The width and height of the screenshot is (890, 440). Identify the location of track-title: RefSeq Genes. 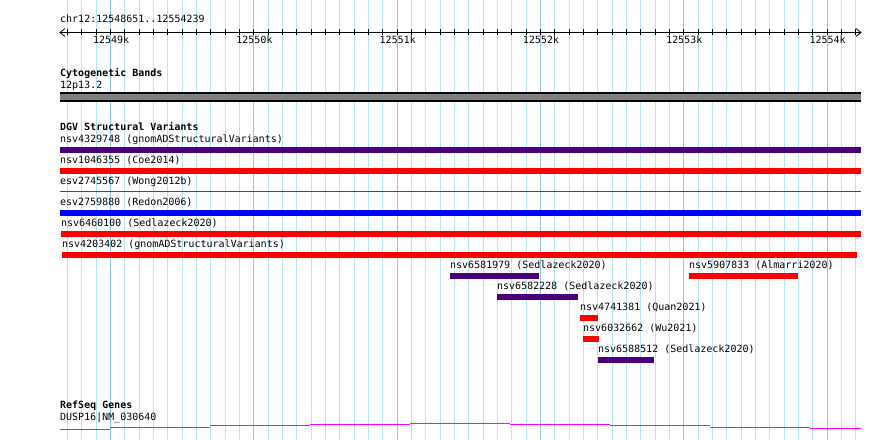
(96, 406).